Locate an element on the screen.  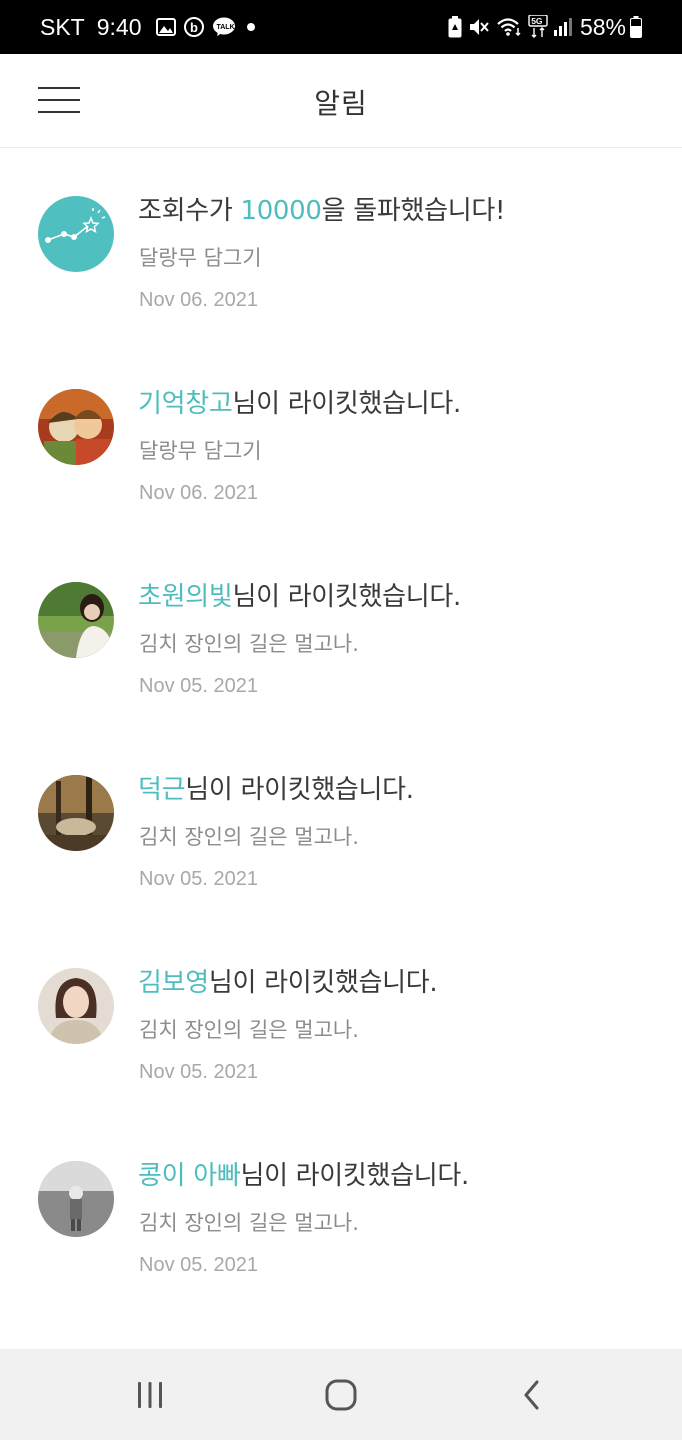
system-nav-bar is located at coordinates (341, 1394).